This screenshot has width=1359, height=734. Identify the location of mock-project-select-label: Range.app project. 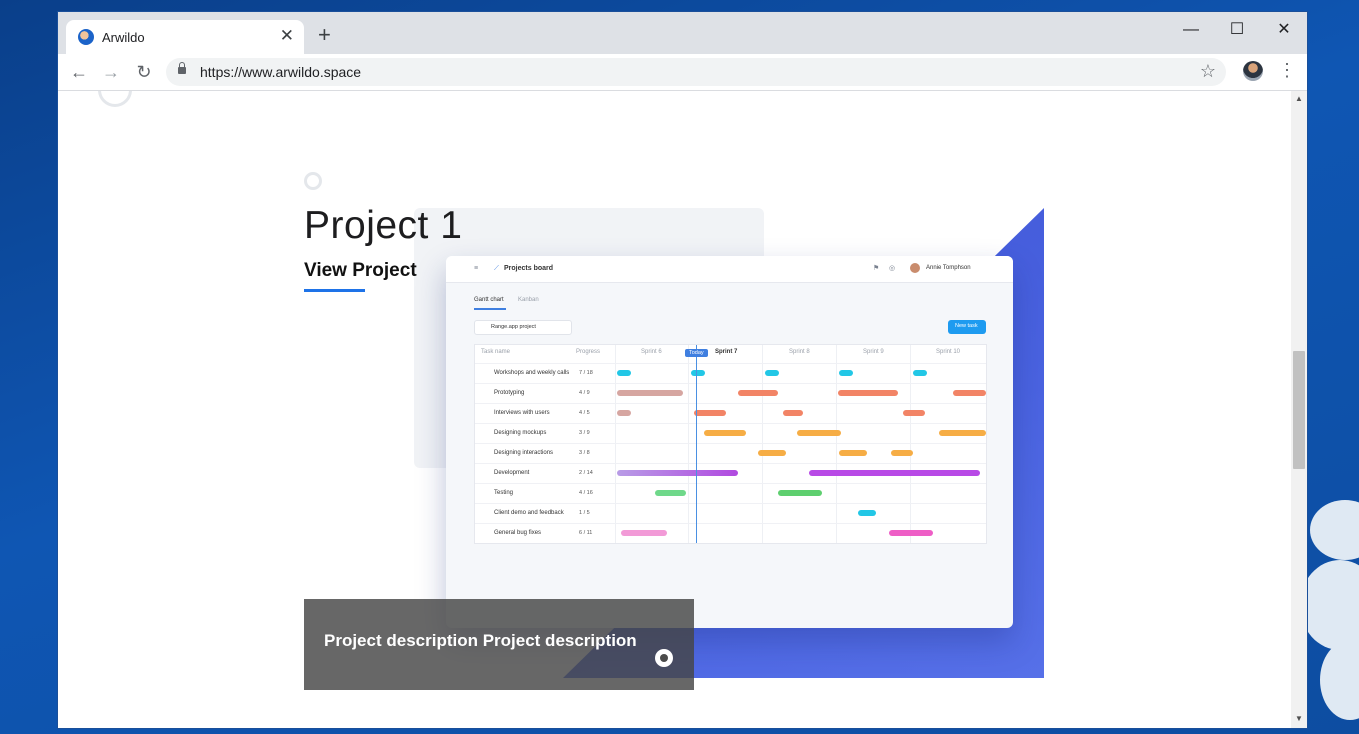
(513, 327).